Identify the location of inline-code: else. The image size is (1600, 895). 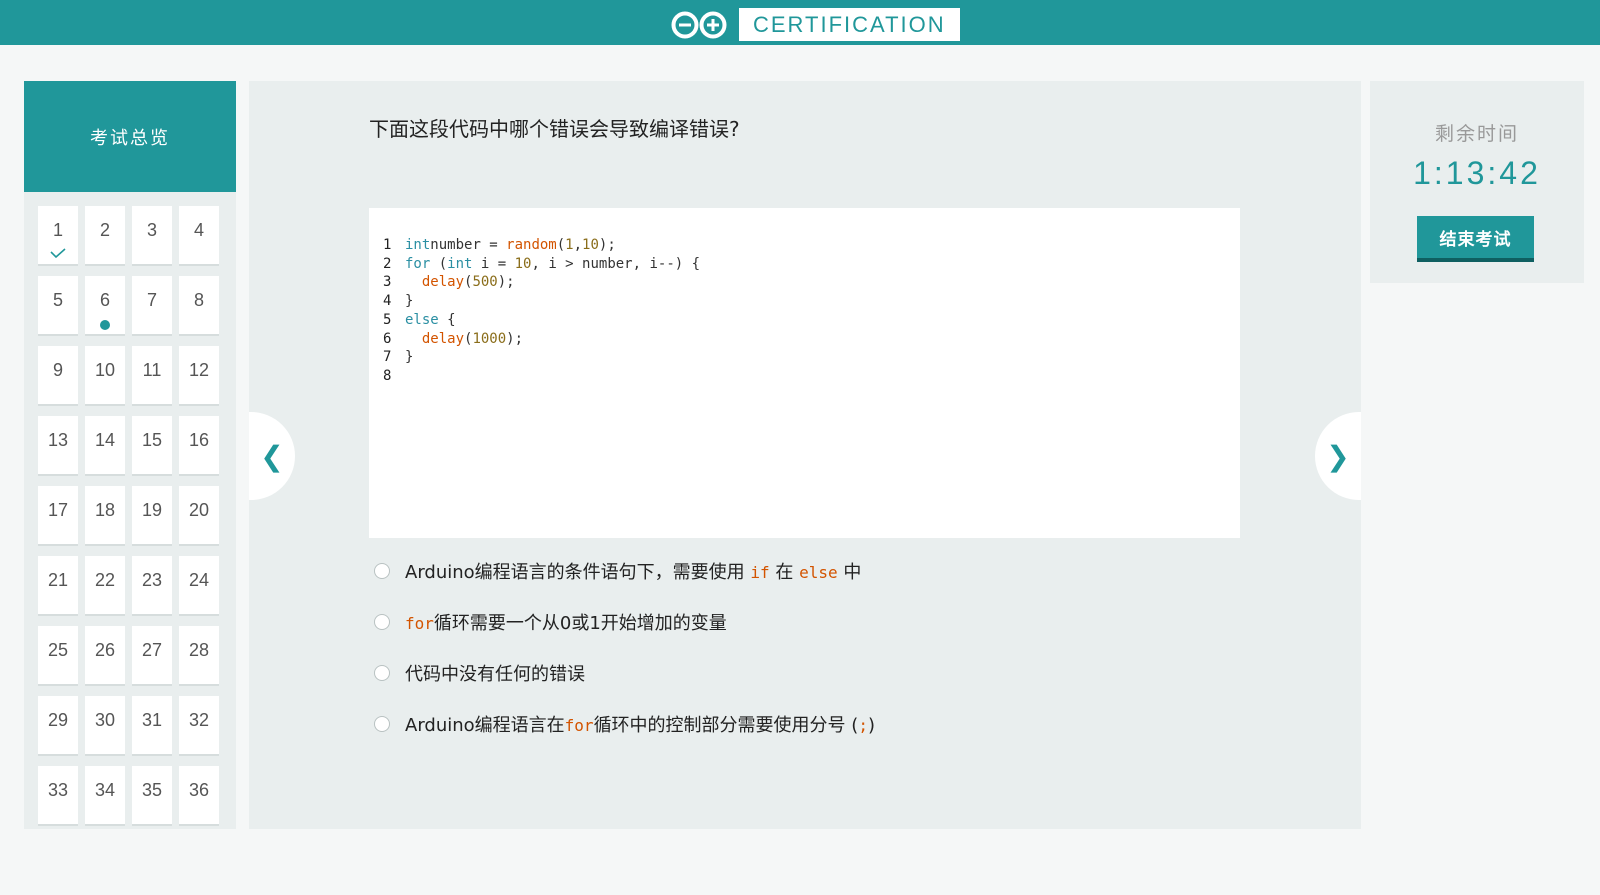
(818, 572).